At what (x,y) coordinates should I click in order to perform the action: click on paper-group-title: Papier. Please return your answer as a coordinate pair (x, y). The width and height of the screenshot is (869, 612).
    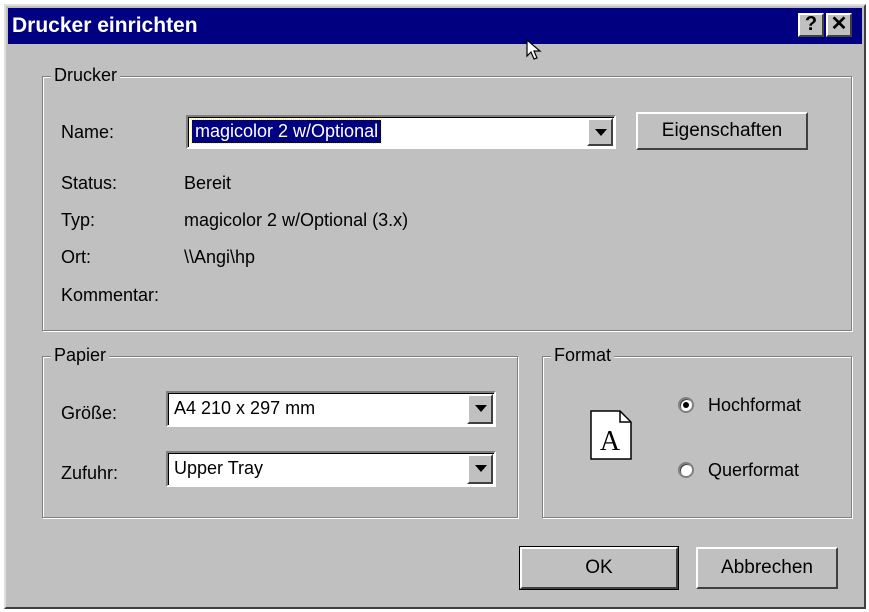
    Looking at the image, I should click on (80, 355).